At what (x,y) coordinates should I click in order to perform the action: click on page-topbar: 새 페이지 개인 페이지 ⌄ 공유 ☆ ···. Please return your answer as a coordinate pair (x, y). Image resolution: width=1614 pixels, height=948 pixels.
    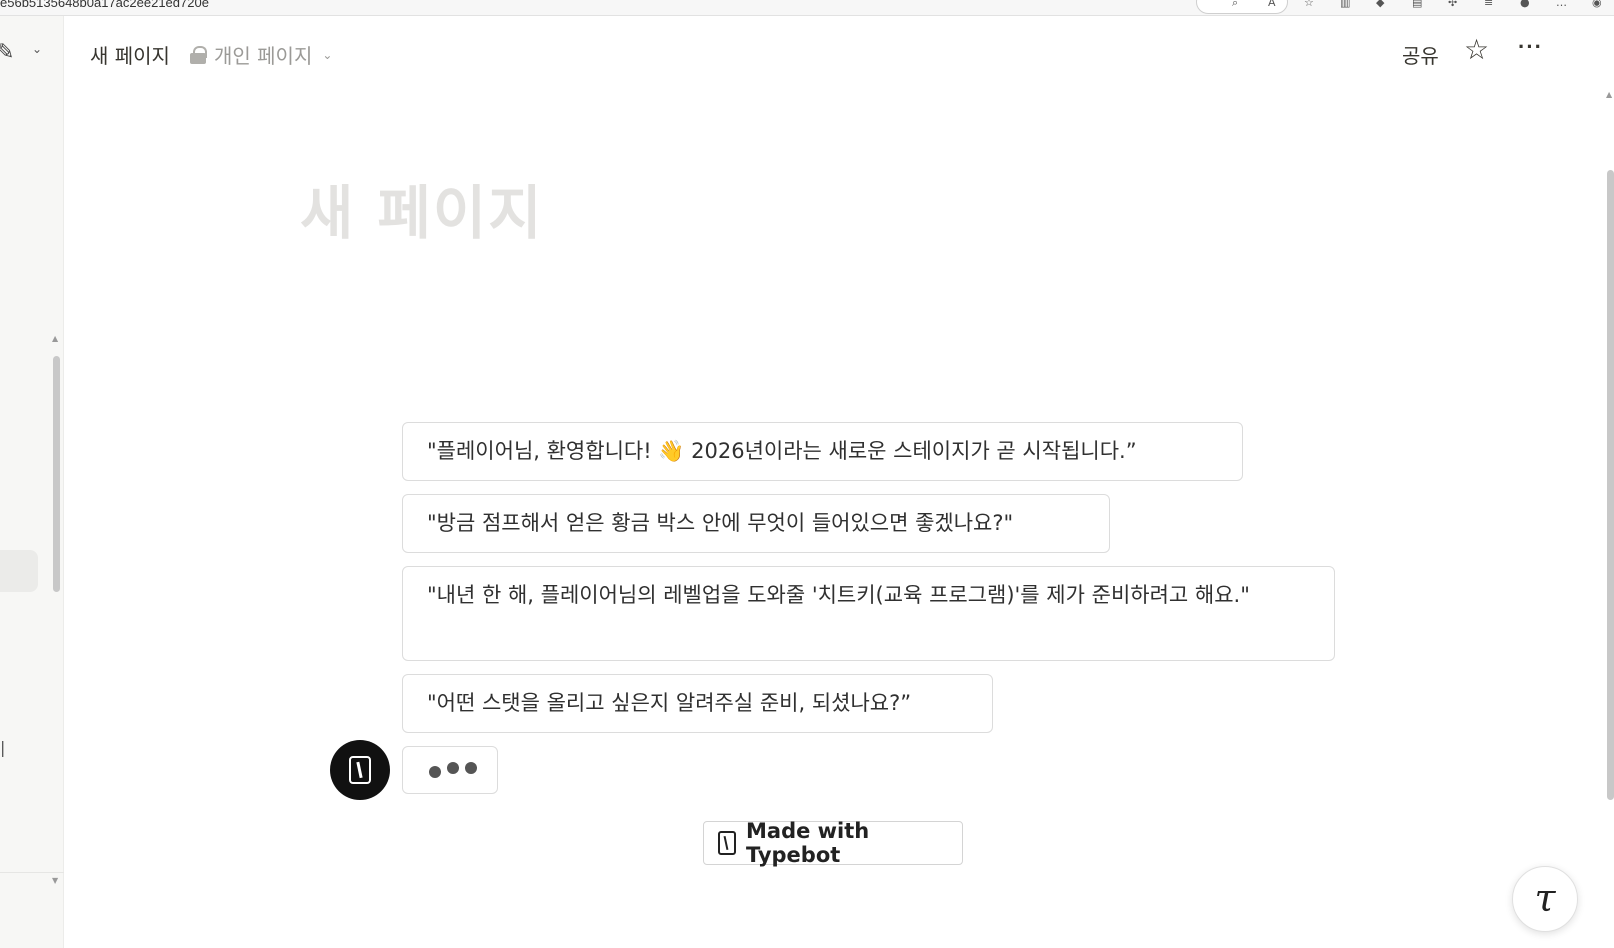
    Looking at the image, I should click on (839, 52).